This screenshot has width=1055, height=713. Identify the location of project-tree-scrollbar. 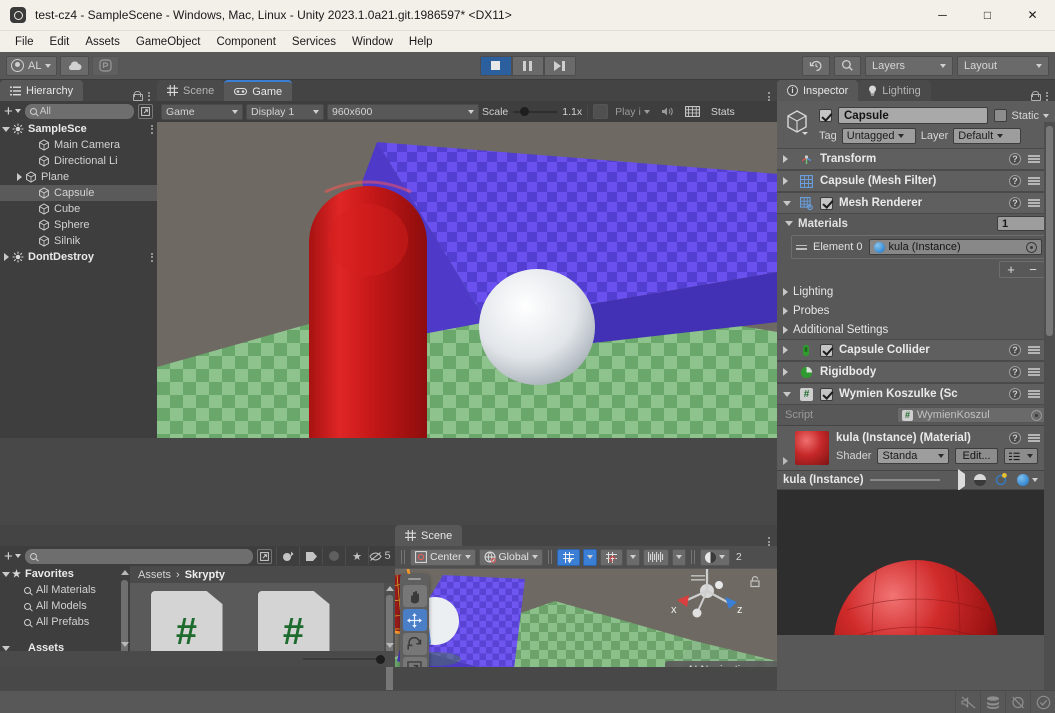
(124, 608).